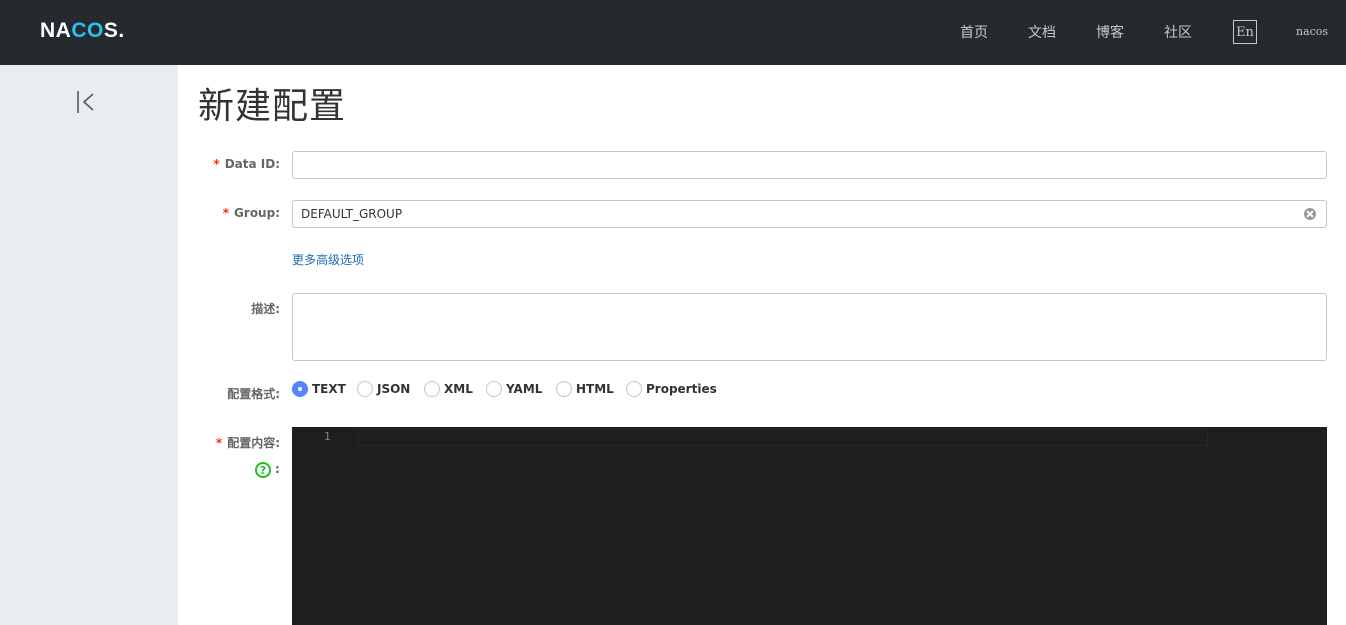 Image resolution: width=1346 pixels, height=625 pixels. What do you see at coordinates (1310, 214) in the screenshot?
I see `clear-icon` at bounding box center [1310, 214].